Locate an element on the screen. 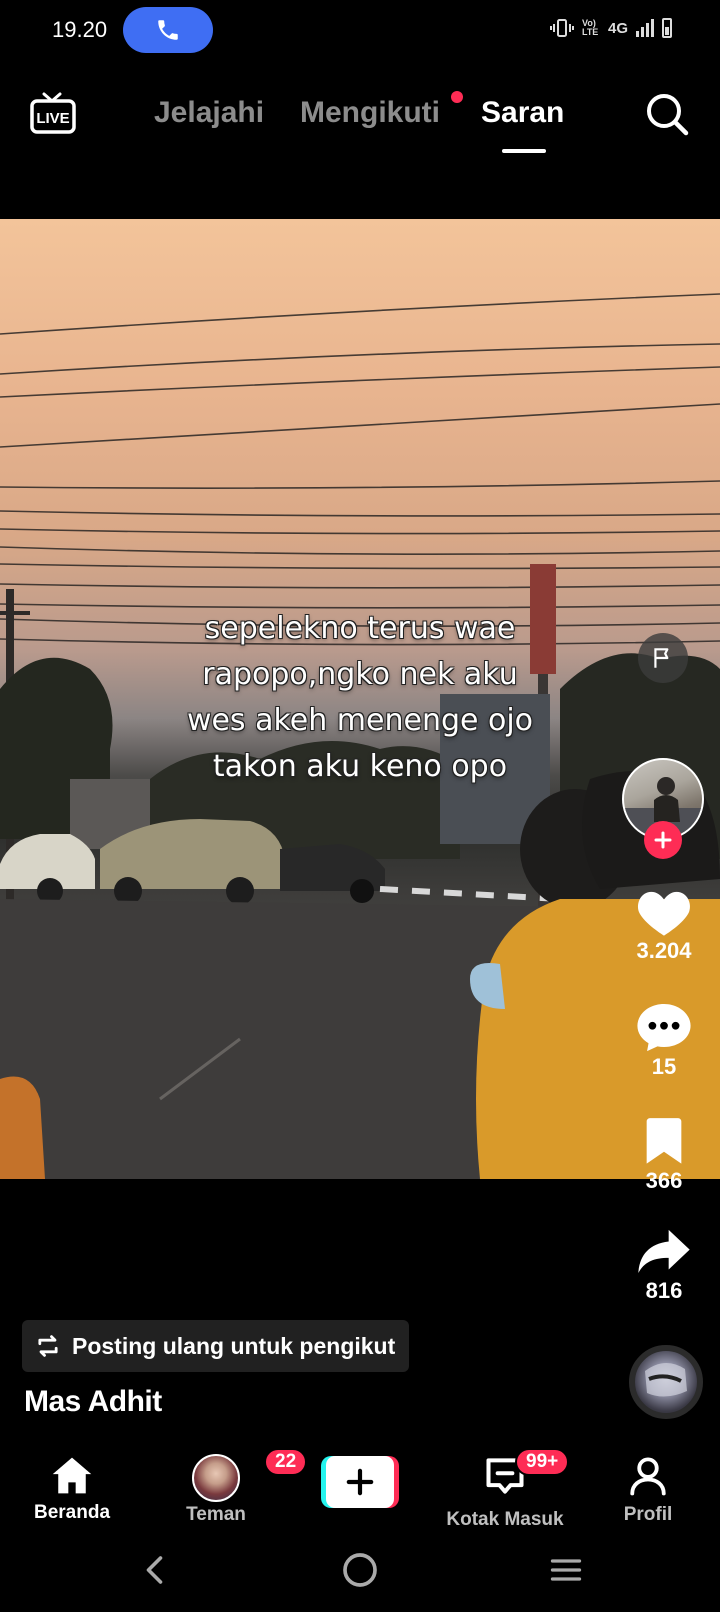  status-bar: 19.20 Vo) LTE 4G is located at coordinates (360, 30).